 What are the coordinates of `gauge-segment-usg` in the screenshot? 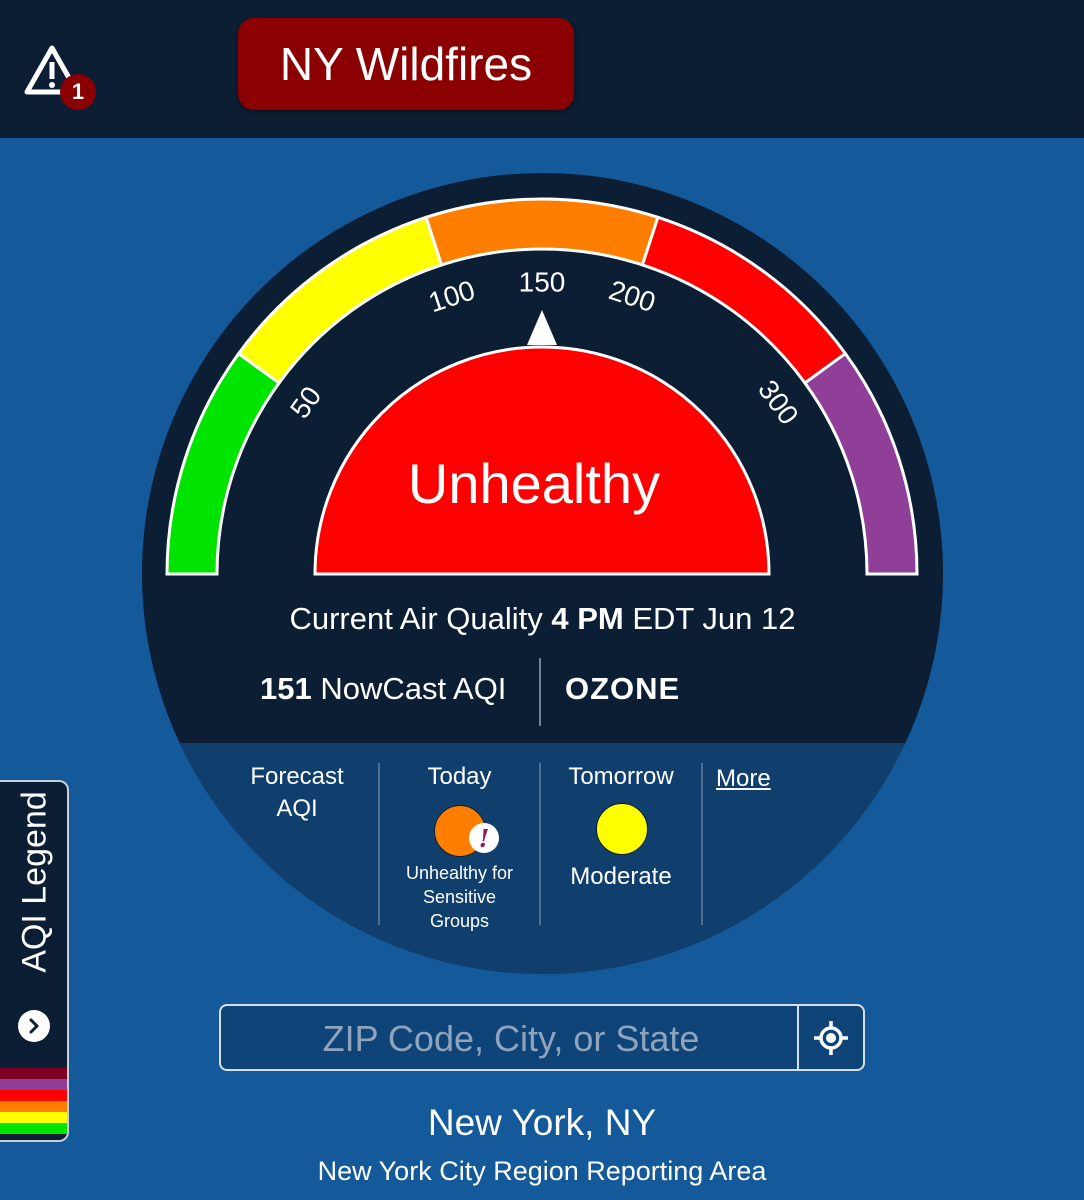 It's located at (542, 232).